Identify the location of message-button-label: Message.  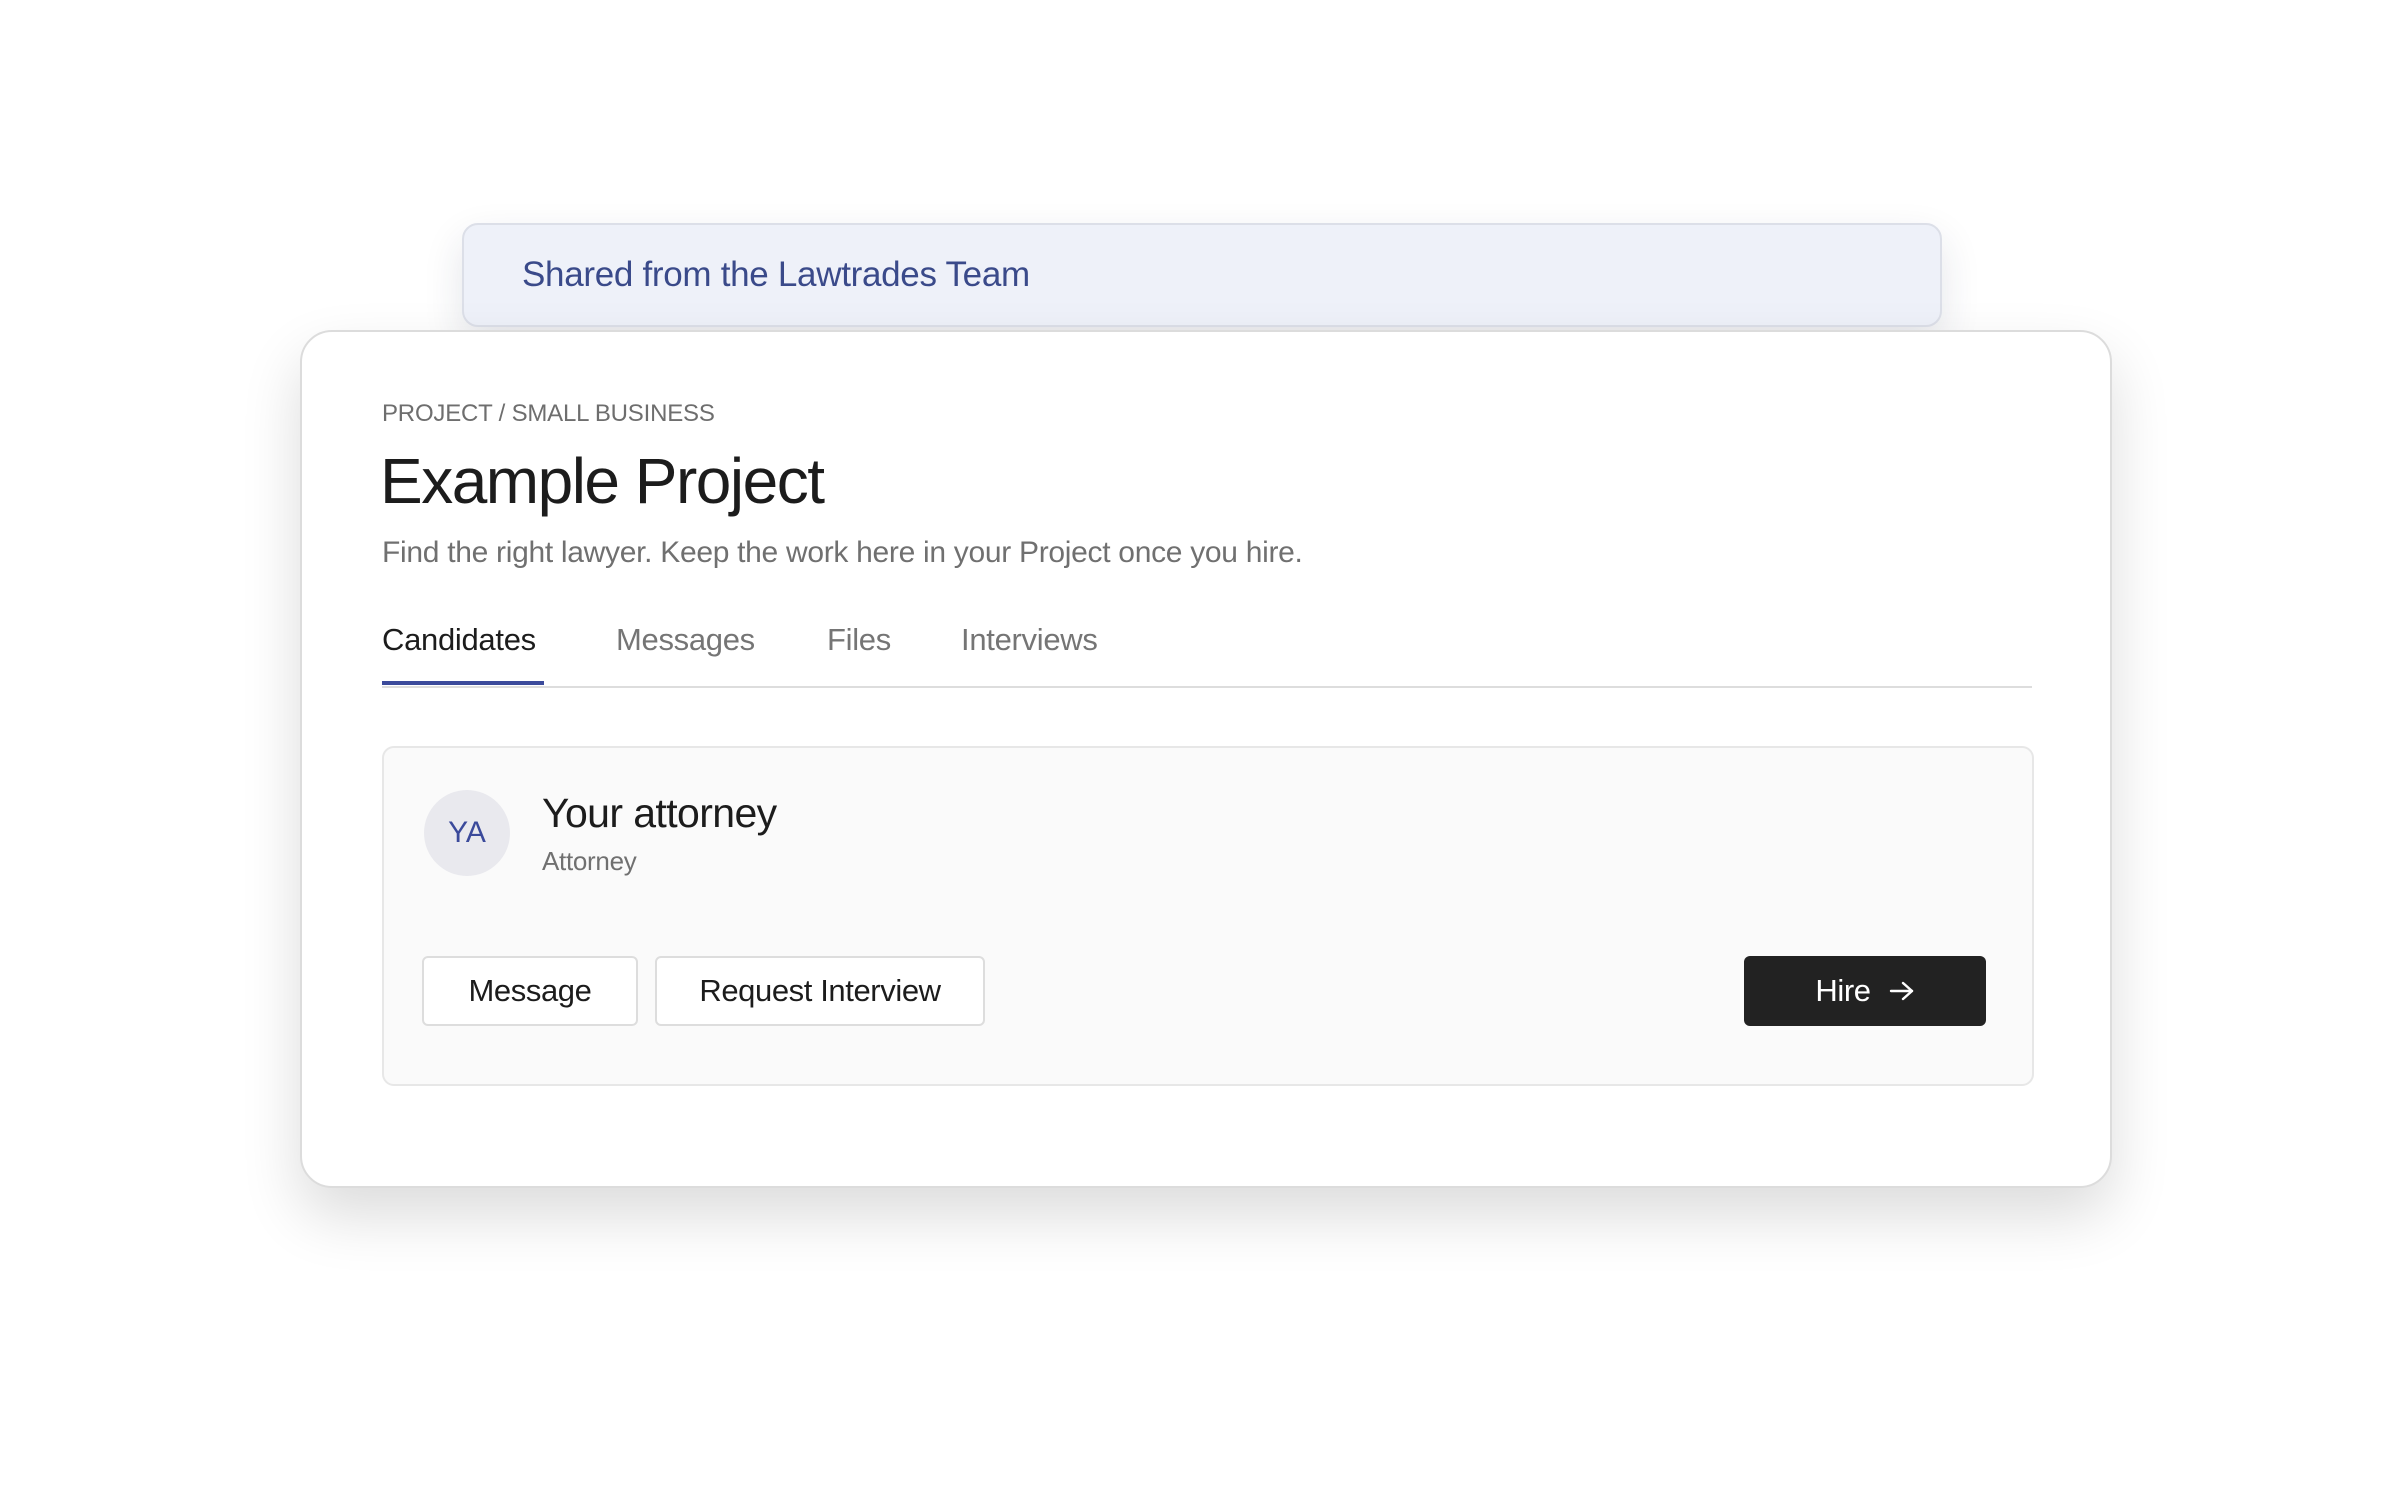
(530, 990).